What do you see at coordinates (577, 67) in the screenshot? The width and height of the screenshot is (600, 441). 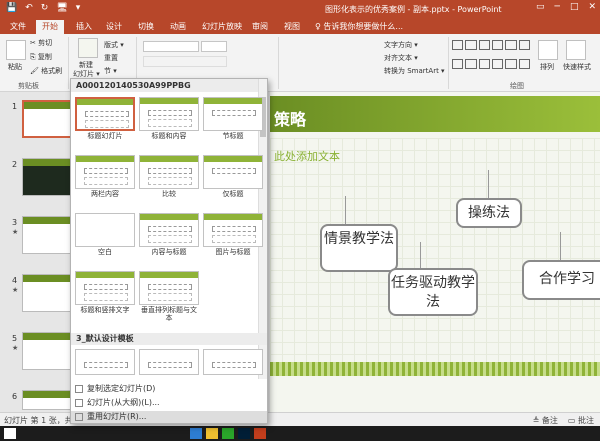 I see `quick-styles-button: 快速样式` at bounding box center [577, 67].